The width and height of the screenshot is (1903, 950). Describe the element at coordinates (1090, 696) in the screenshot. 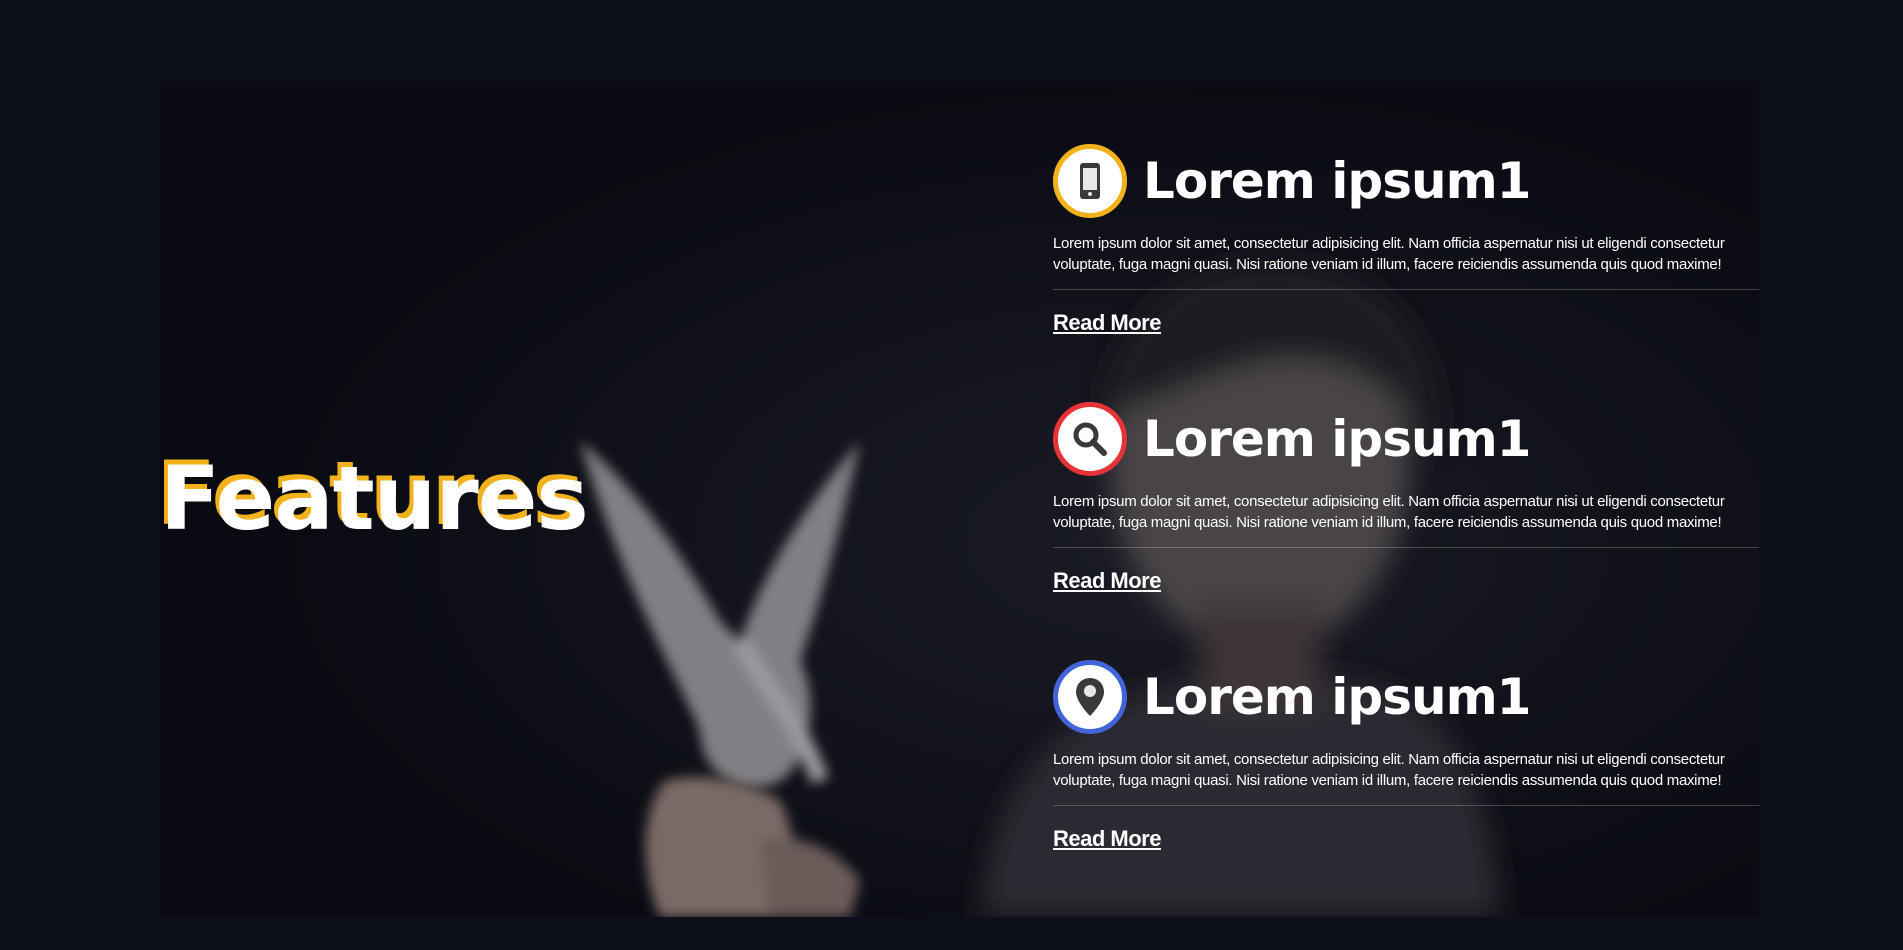

I see `location-pin-icon` at that location.